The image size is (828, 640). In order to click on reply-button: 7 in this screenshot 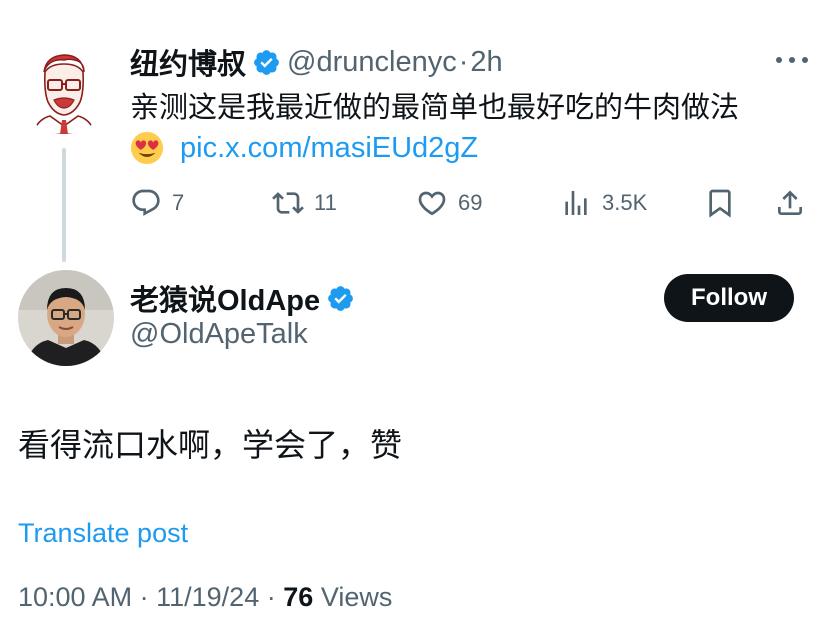, I will do `click(157, 203)`.